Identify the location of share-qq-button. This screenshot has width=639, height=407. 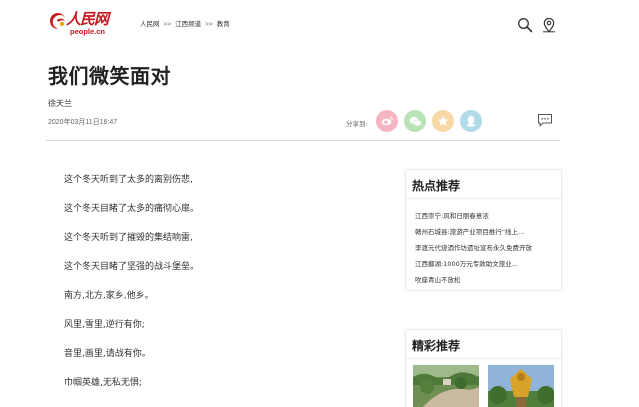
(471, 121).